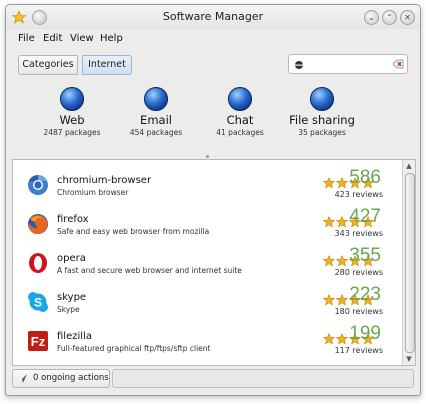 This screenshot has height=404, width=426. Describe the element at coordinates (72, 132) in the screenshot. I see `category-count: 2487 packages` at that location.